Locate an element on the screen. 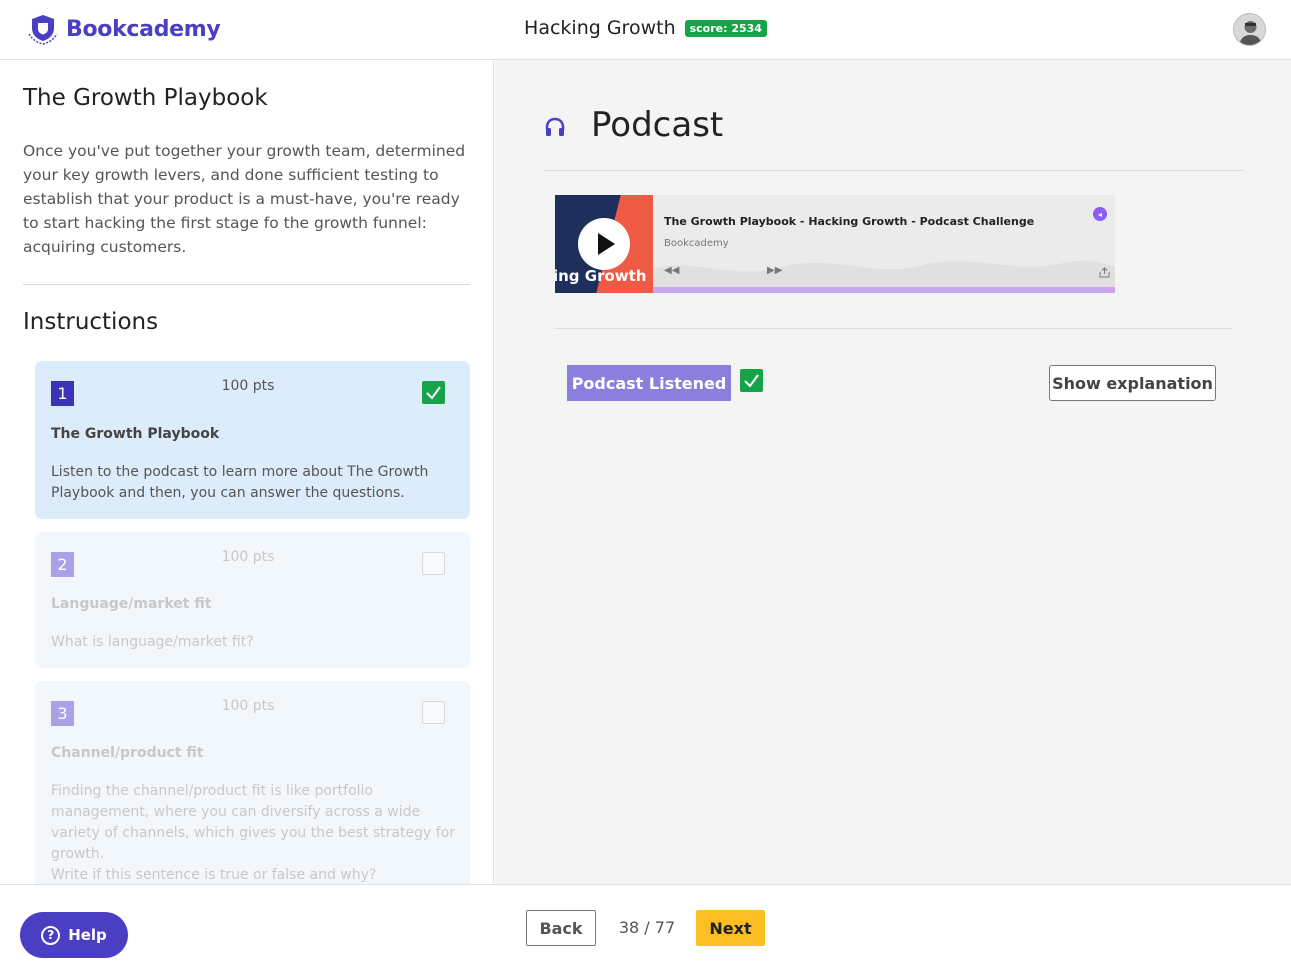 Image resolution: width=1291 pixels, height=965 pixels. episode-cover: king Growth is located at coordinates (604, 244).